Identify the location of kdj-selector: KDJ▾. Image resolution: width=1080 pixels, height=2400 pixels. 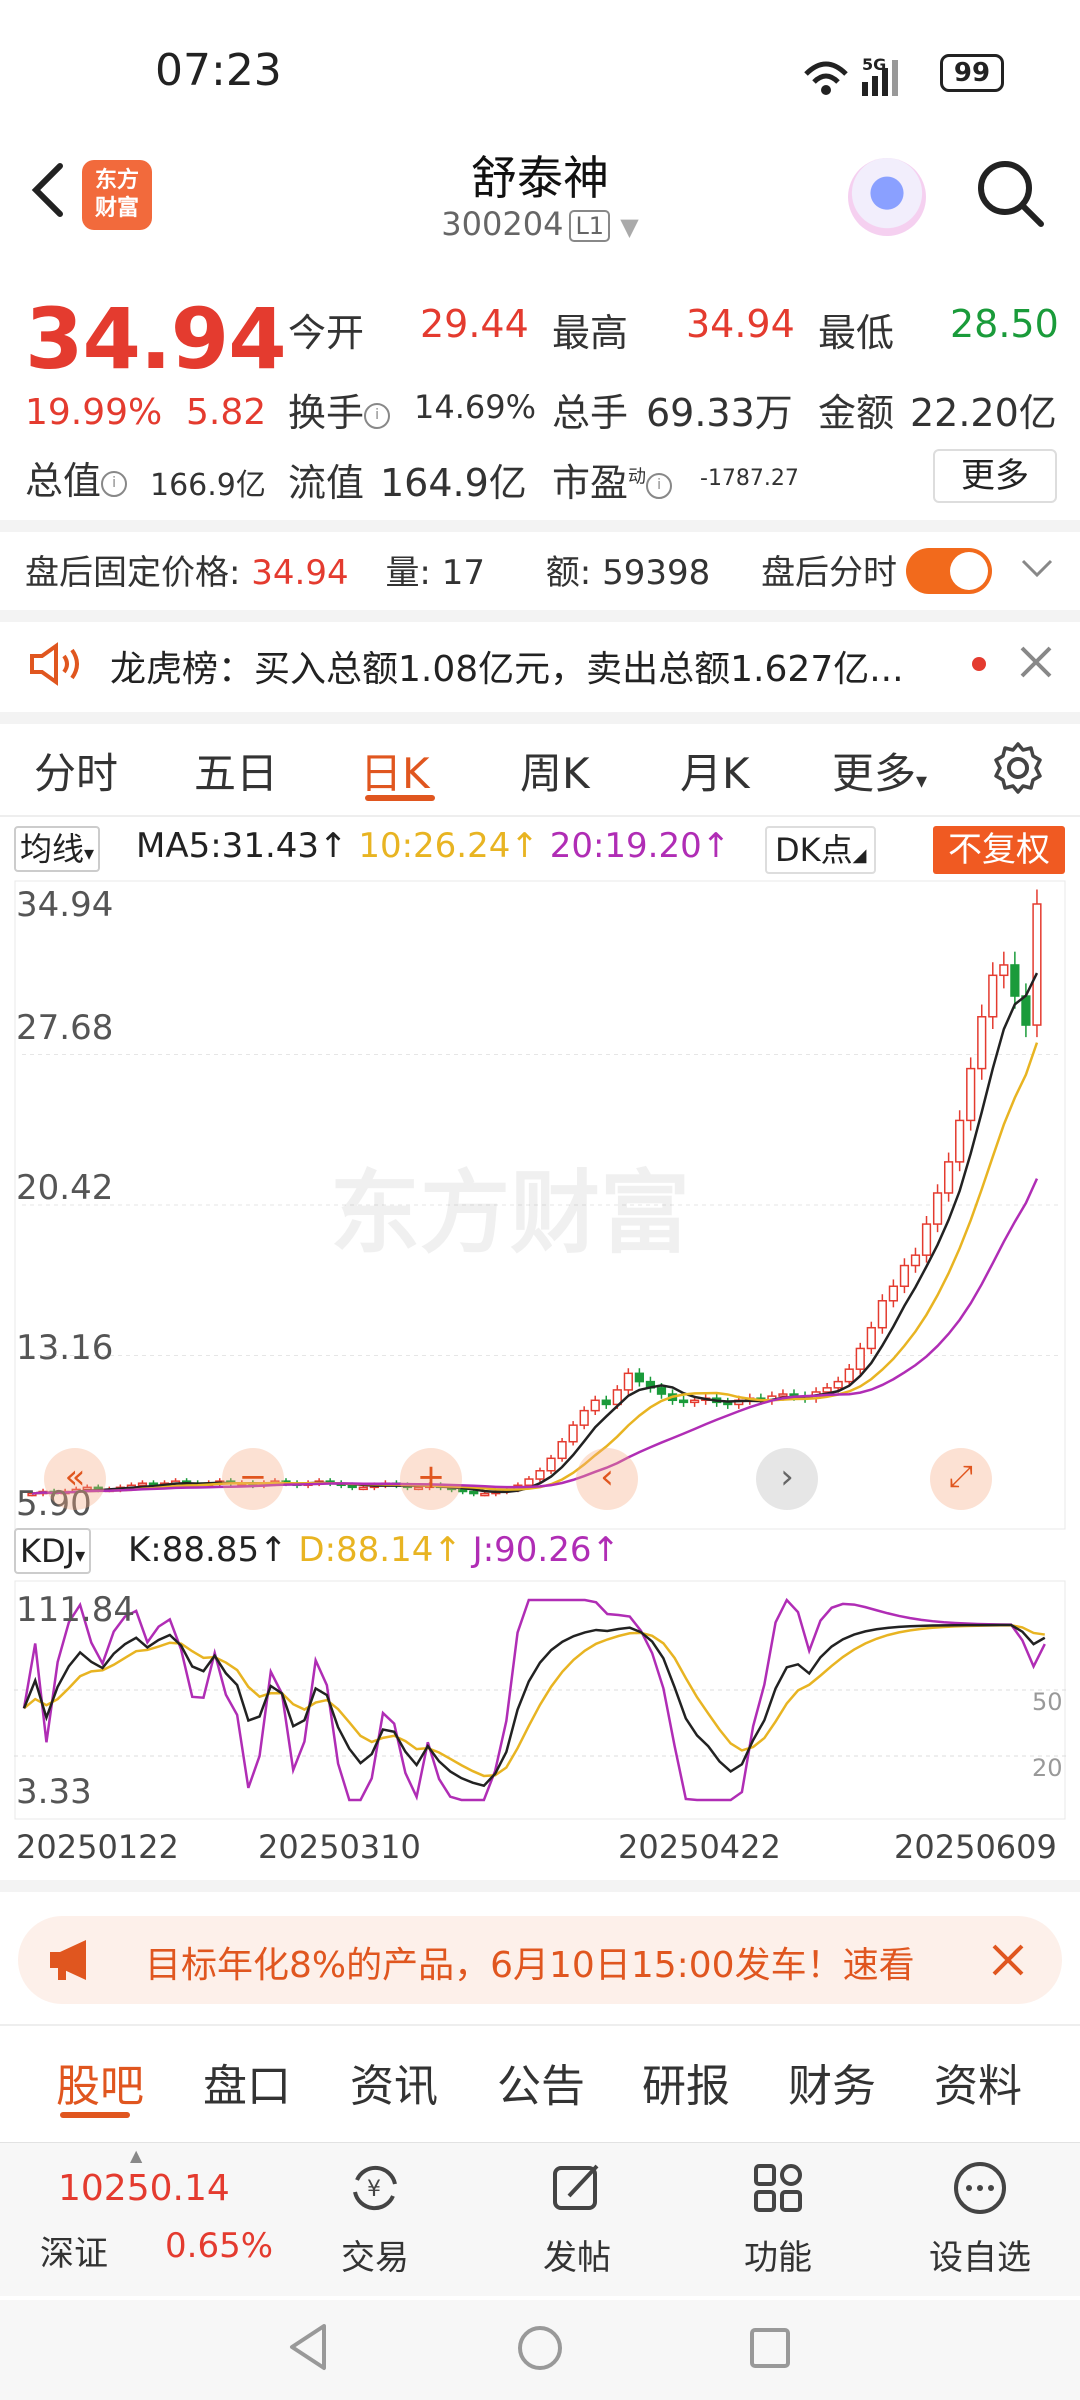
(53, 1551).